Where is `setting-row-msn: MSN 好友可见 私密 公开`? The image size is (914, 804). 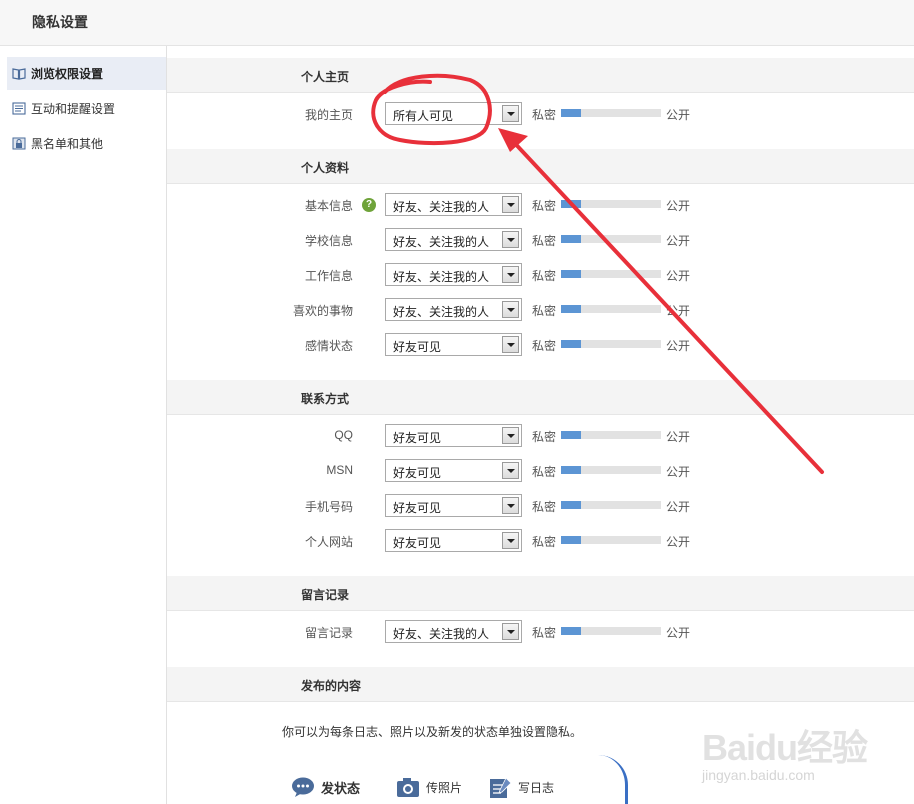
setting-row-msn: MSN 好友可见 私密 公开 is located at coordinates (540, 470).